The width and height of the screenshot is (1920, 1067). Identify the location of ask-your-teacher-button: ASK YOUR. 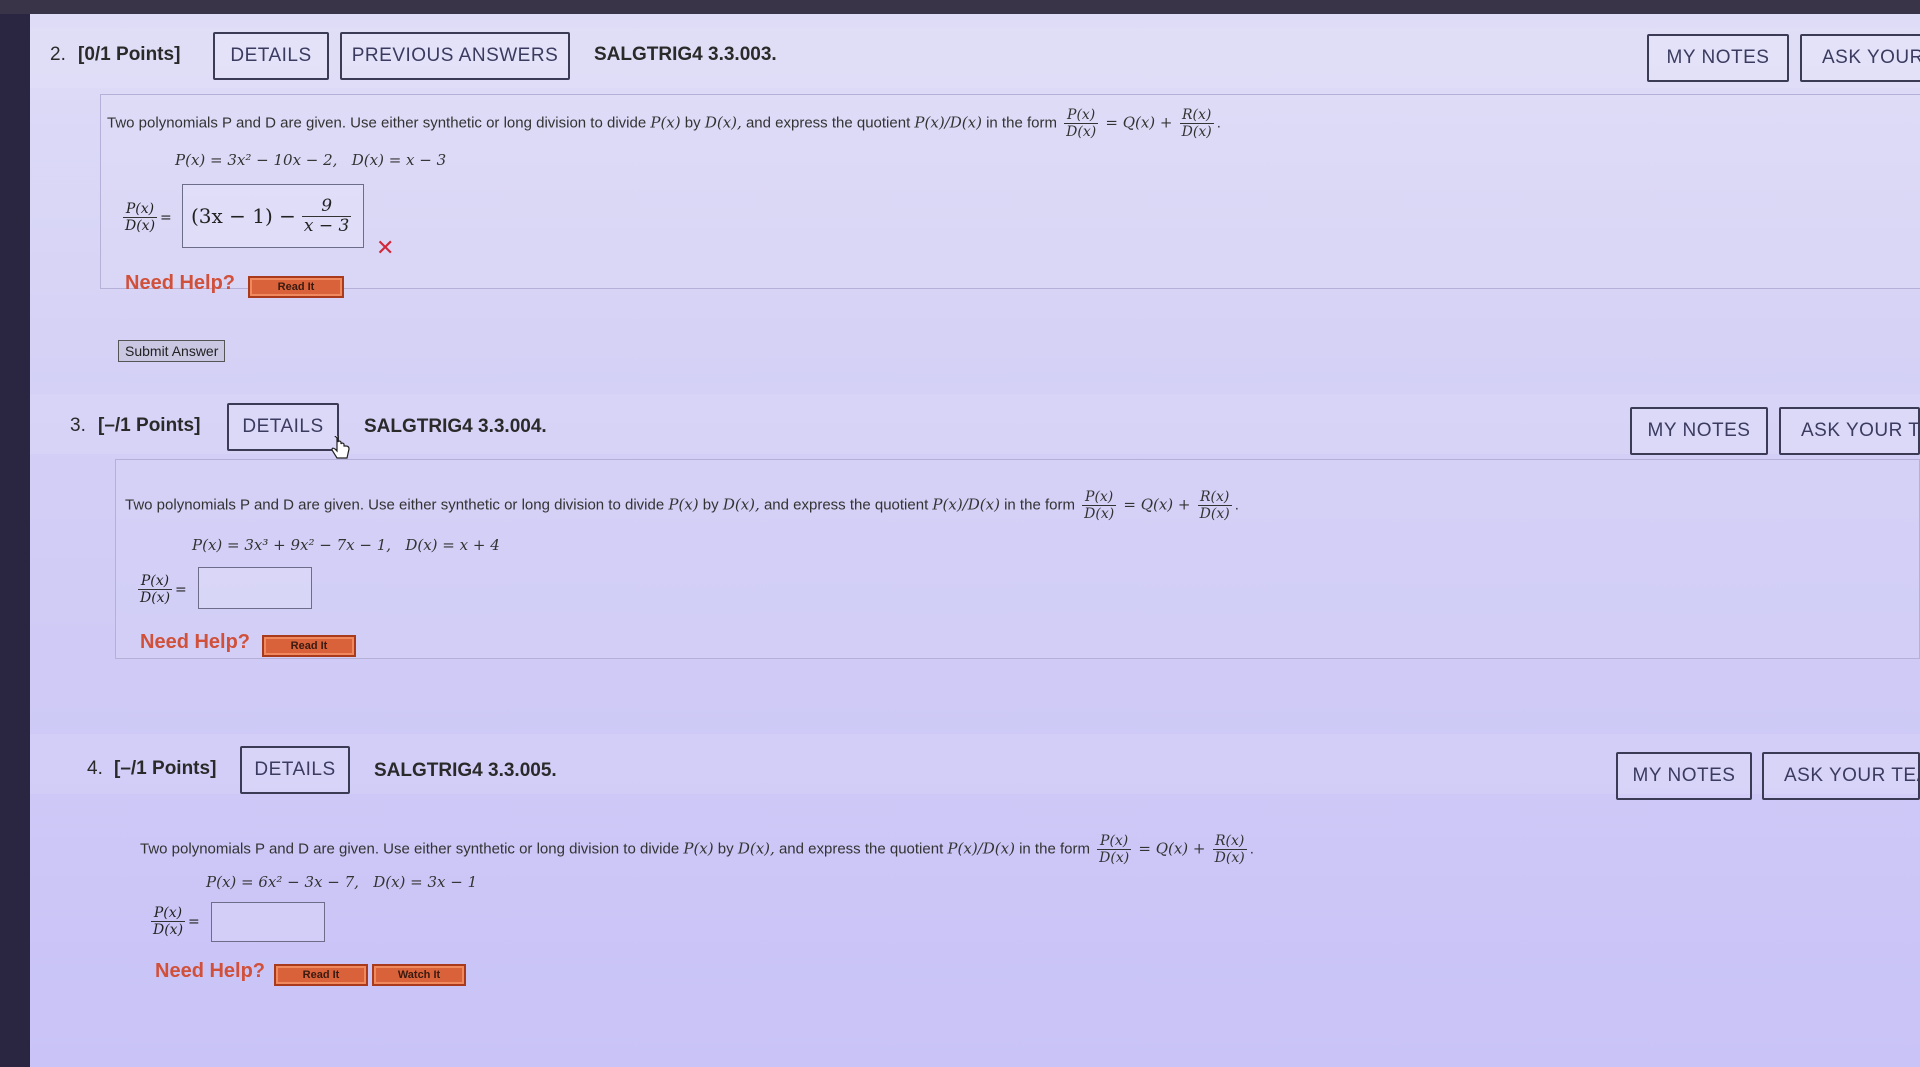
(1860, 58).